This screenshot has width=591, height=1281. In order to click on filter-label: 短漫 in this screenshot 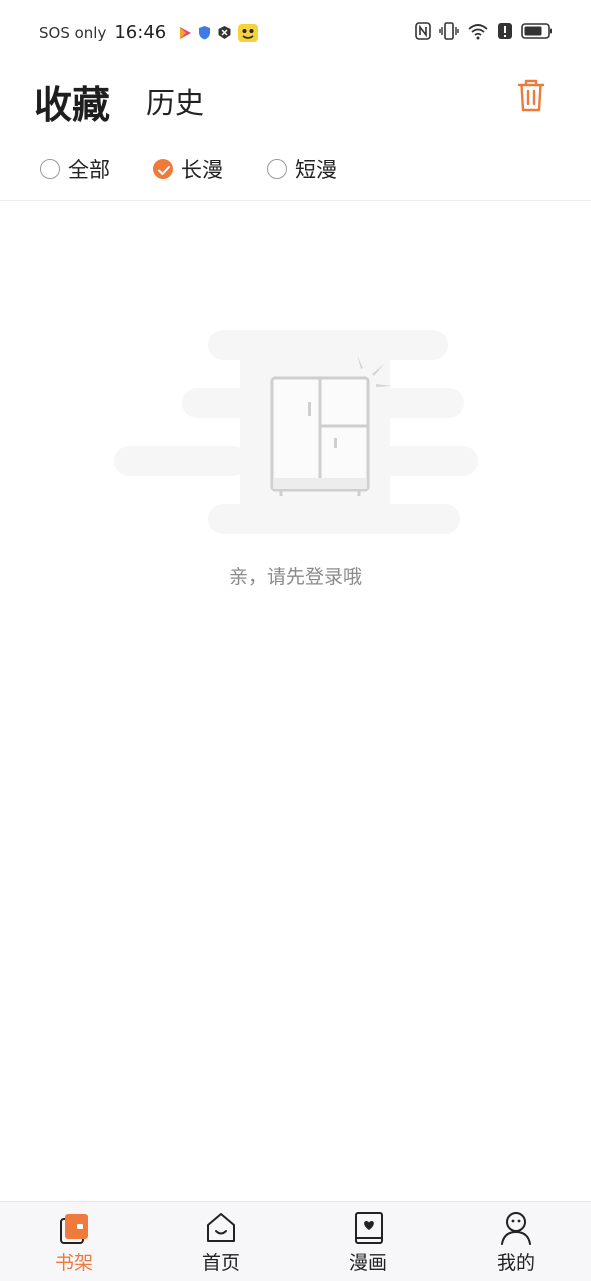, I will do `click(316, 170)`.